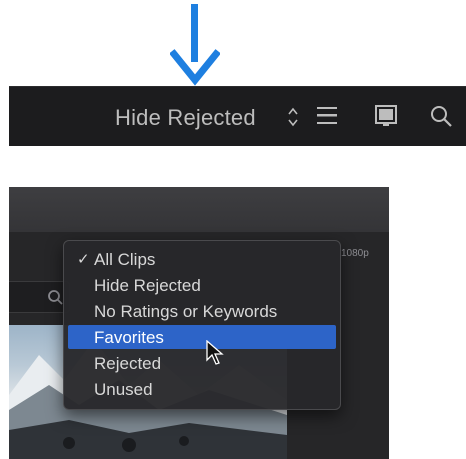 The height and width of the screenshot is (459, 466). Describe the element at coordinates (83, 259) in the screenshot. I see `checkmark-icon: ✓` at that location.